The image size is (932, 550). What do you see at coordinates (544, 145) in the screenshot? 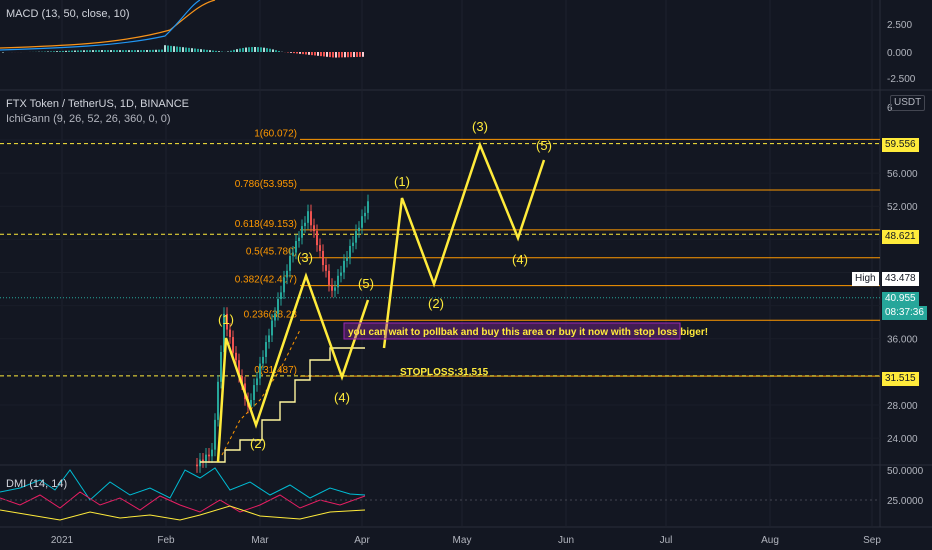
I see `wave-label-projection: (5)` at bounding box center [544, 145].